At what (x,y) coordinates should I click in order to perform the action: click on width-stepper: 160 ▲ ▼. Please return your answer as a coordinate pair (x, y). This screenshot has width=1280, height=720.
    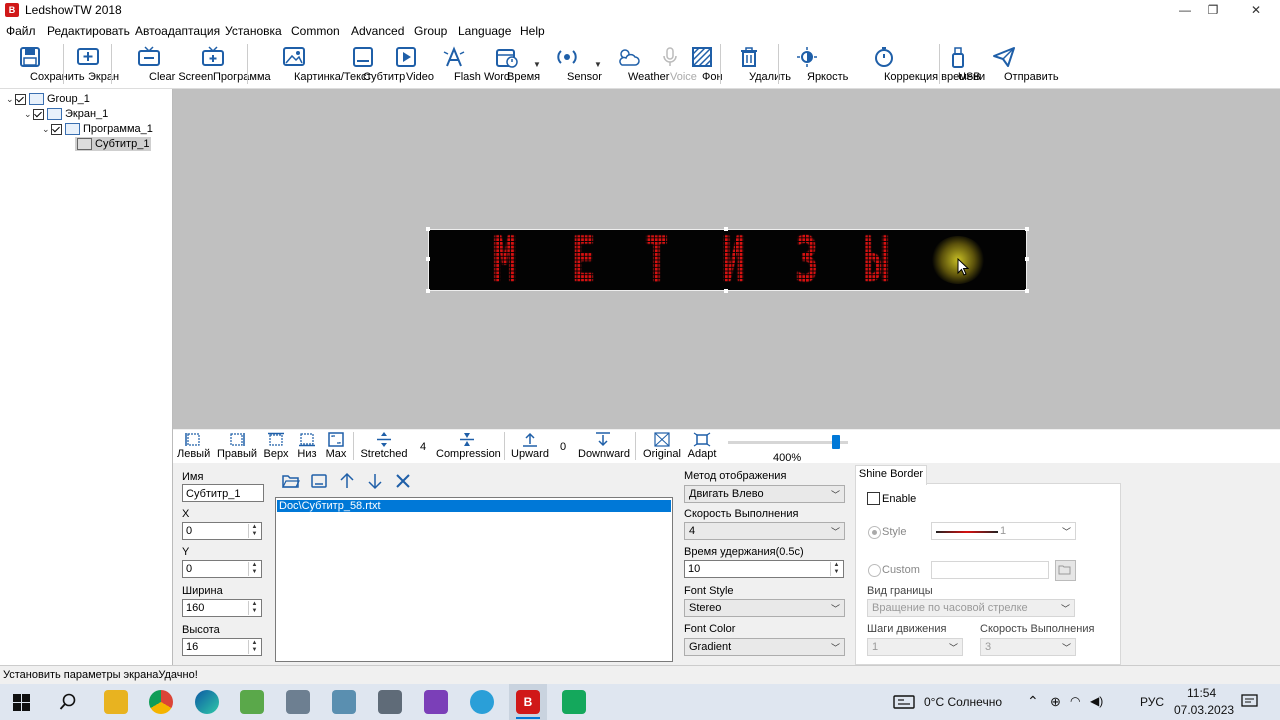
    Looking at the image, I should click on (222, 608).